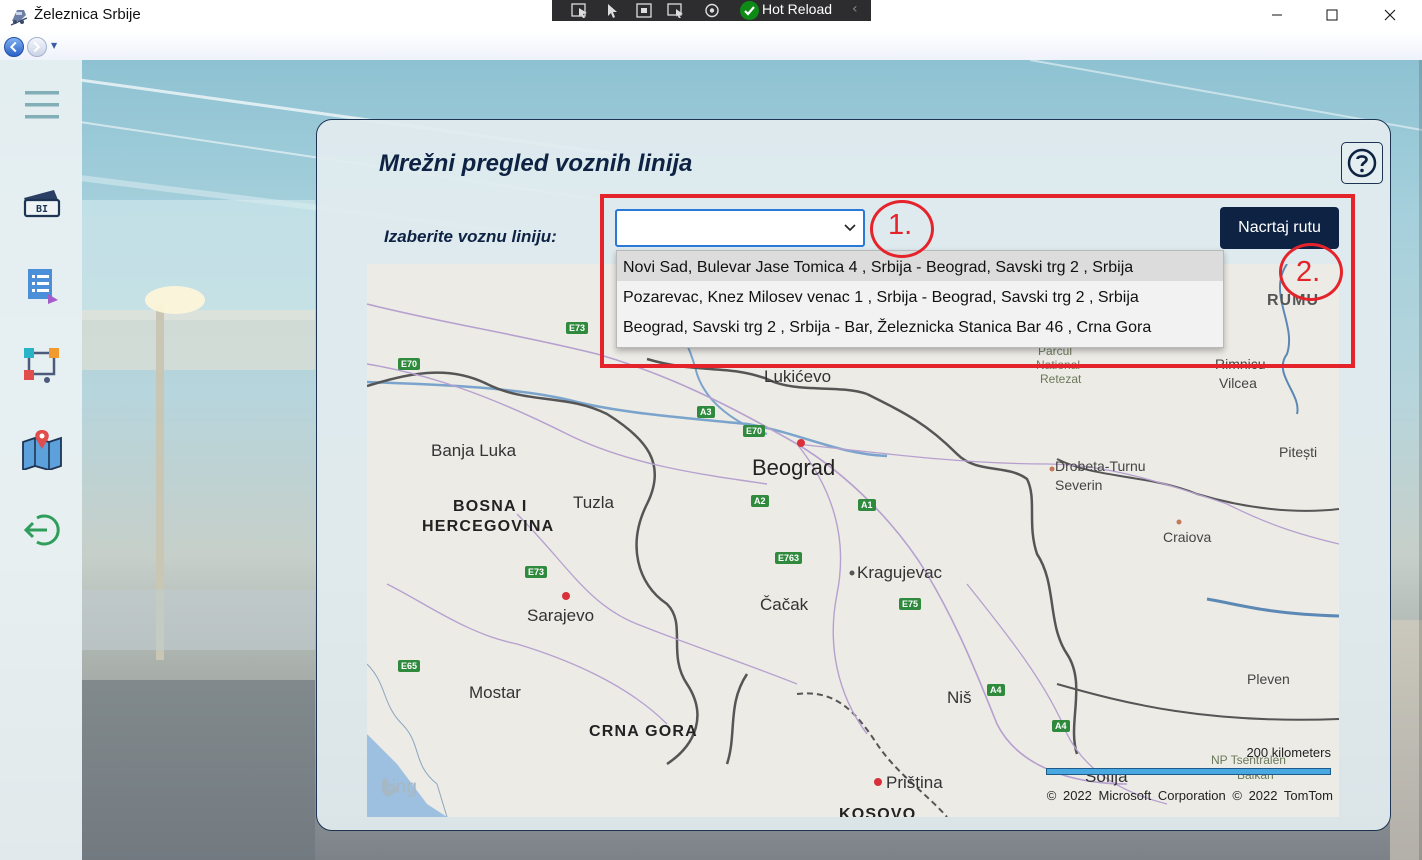 The image size is (1422, 860). What do you see at coordinates (711, 46) in the screenshot?
I see `navigation-bar: ▼` at bounding box center [711, 46].